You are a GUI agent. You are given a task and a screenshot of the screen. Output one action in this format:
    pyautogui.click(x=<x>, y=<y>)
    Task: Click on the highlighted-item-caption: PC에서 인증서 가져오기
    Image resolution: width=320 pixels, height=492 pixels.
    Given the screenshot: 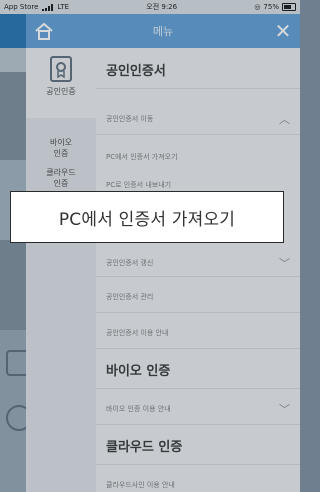 What is the action you would take?
    pyautogui.click(x=147, y=217)
    